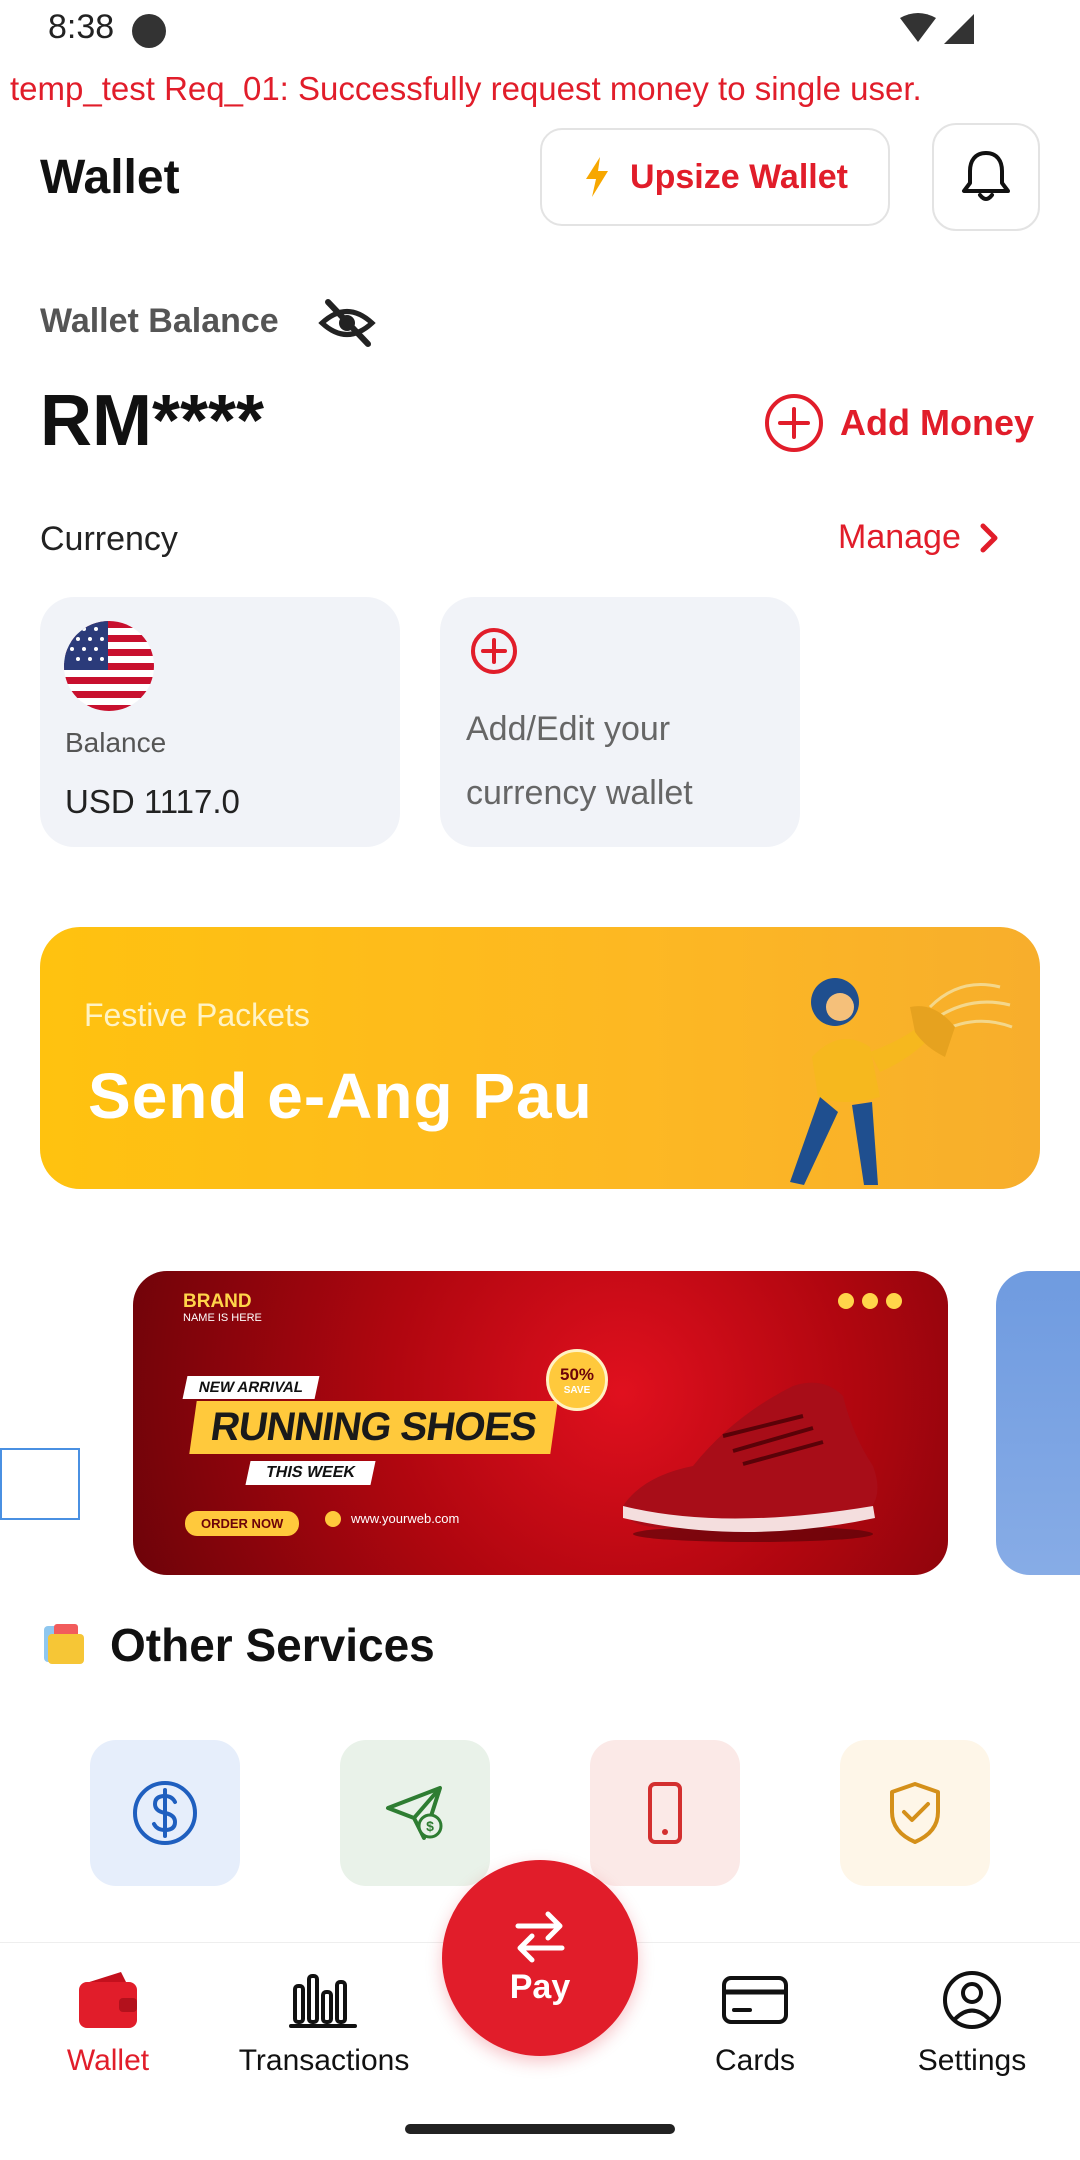 The width and height of the screenshot is (1080, 2160). I want to click on shield-check-icon, so click(915, 1813).